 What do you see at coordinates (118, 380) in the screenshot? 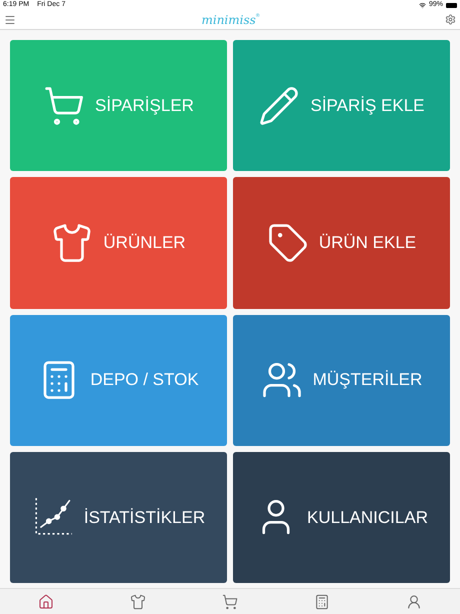
I see `menu-tile: DEPO / STOK` at bounding box center [118, 380].